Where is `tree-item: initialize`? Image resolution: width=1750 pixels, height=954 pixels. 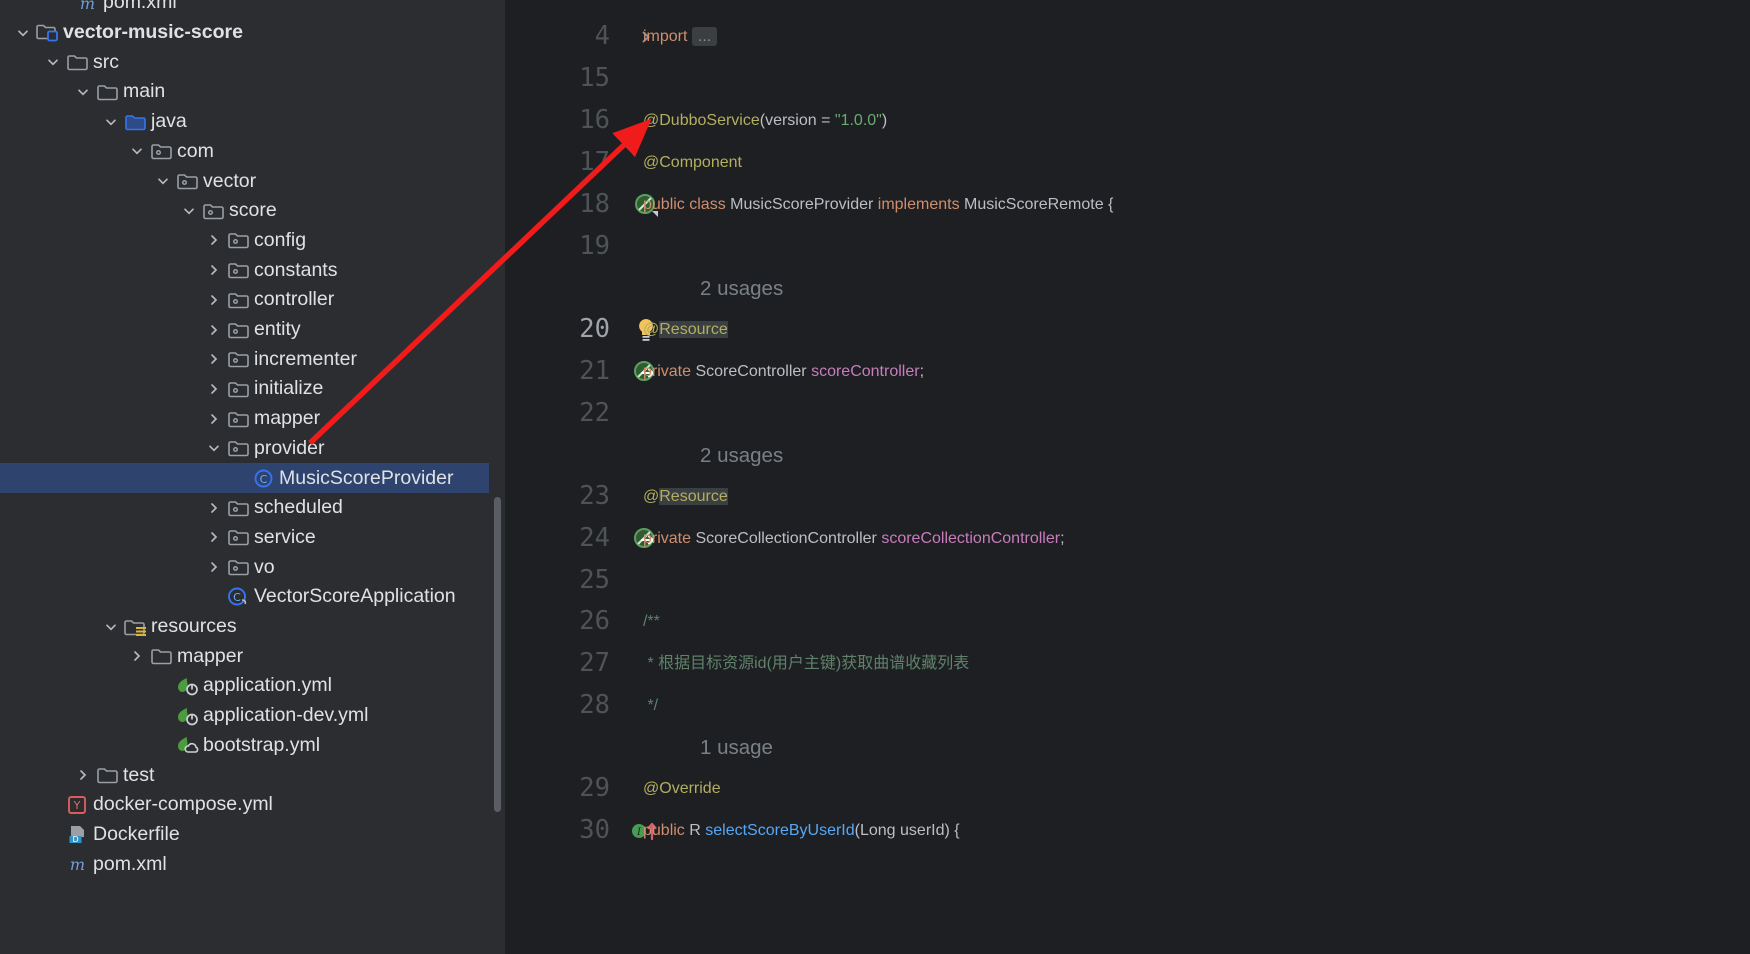
tree-item: initialize is located at coordinates (252, 389).